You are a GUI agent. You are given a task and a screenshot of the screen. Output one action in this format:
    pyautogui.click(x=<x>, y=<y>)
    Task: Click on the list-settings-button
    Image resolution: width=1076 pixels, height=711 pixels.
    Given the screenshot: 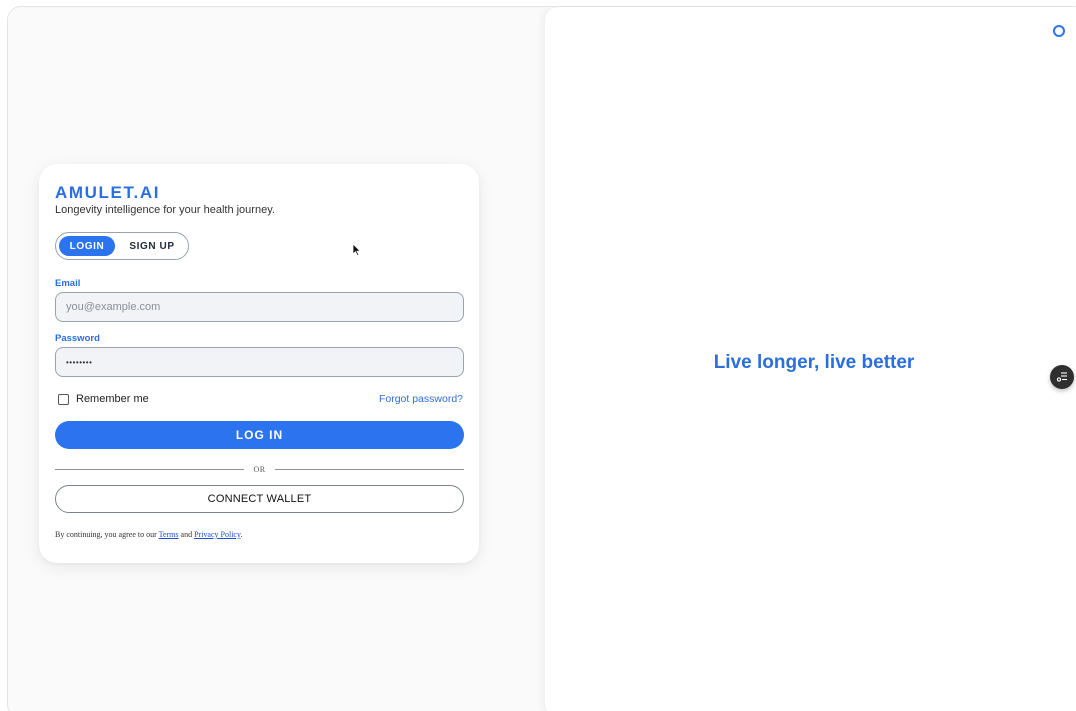 What is the action you would take?
    pyautogui.click(x=1062, y=377)
    